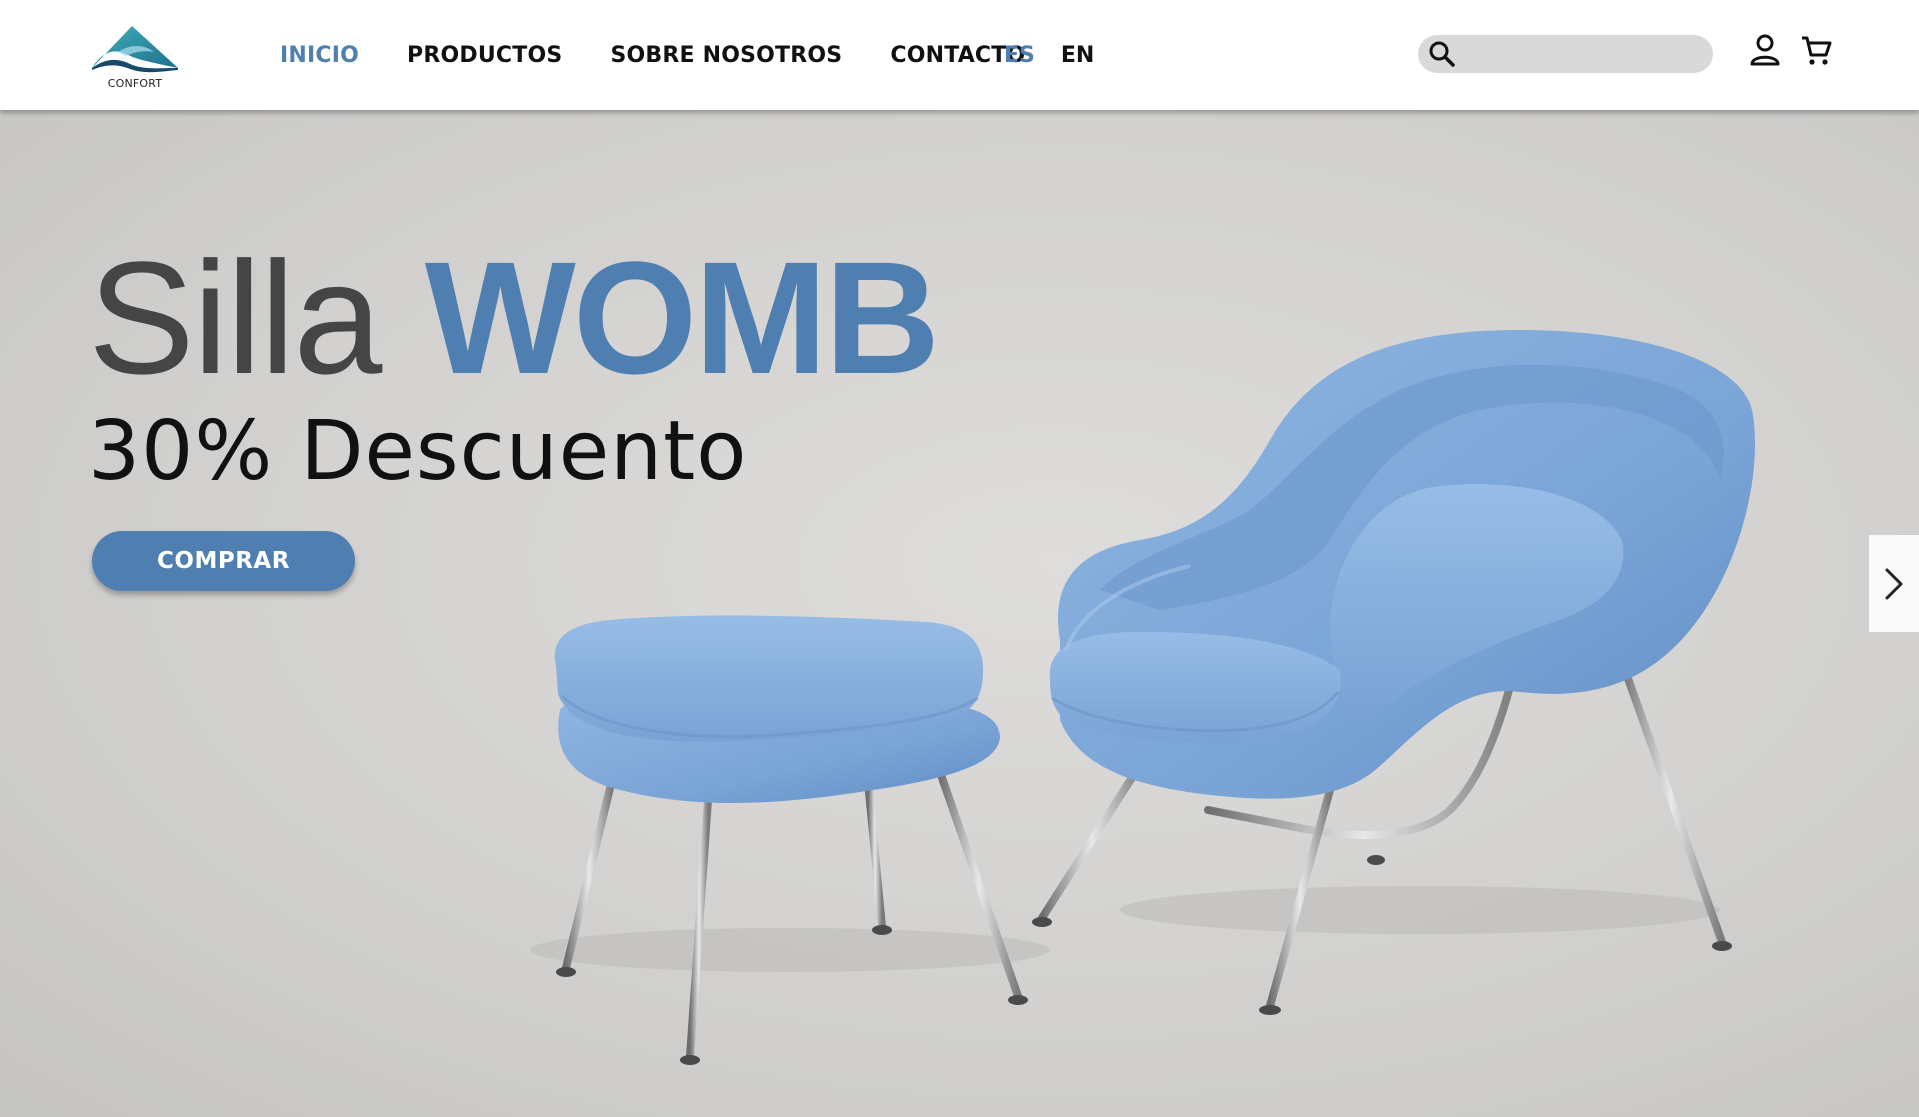 The width and height of the screenshot is (1919, 1117). I want to click on main-nav: INICIO PRODUCTOS SOBRE NOSOTROS CONTACTO, so click(676, 55).